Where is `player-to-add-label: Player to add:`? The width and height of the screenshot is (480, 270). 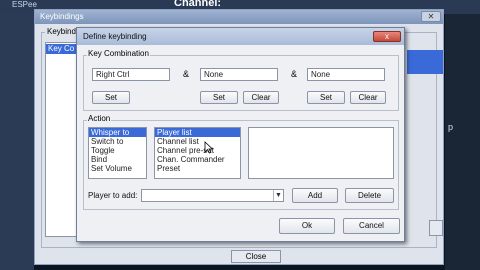
player-to-add-label: Player to add: is located at coordinates (113, 195).